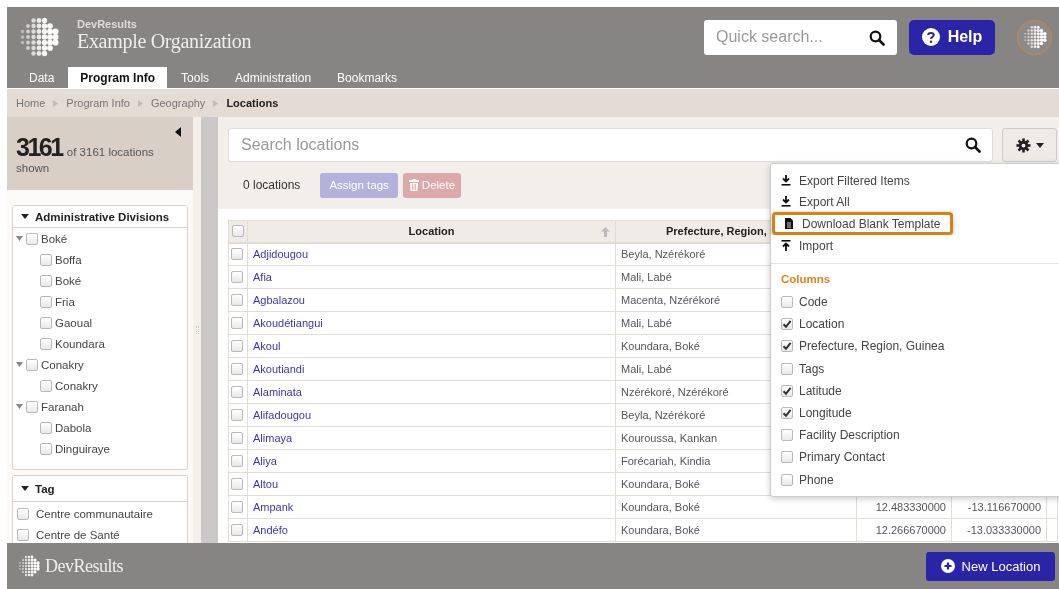  What do you see at coordinates (78, 534) in the screenshot?
I see `filter-label: Centre de Santé` at bounding box center [78, 534].